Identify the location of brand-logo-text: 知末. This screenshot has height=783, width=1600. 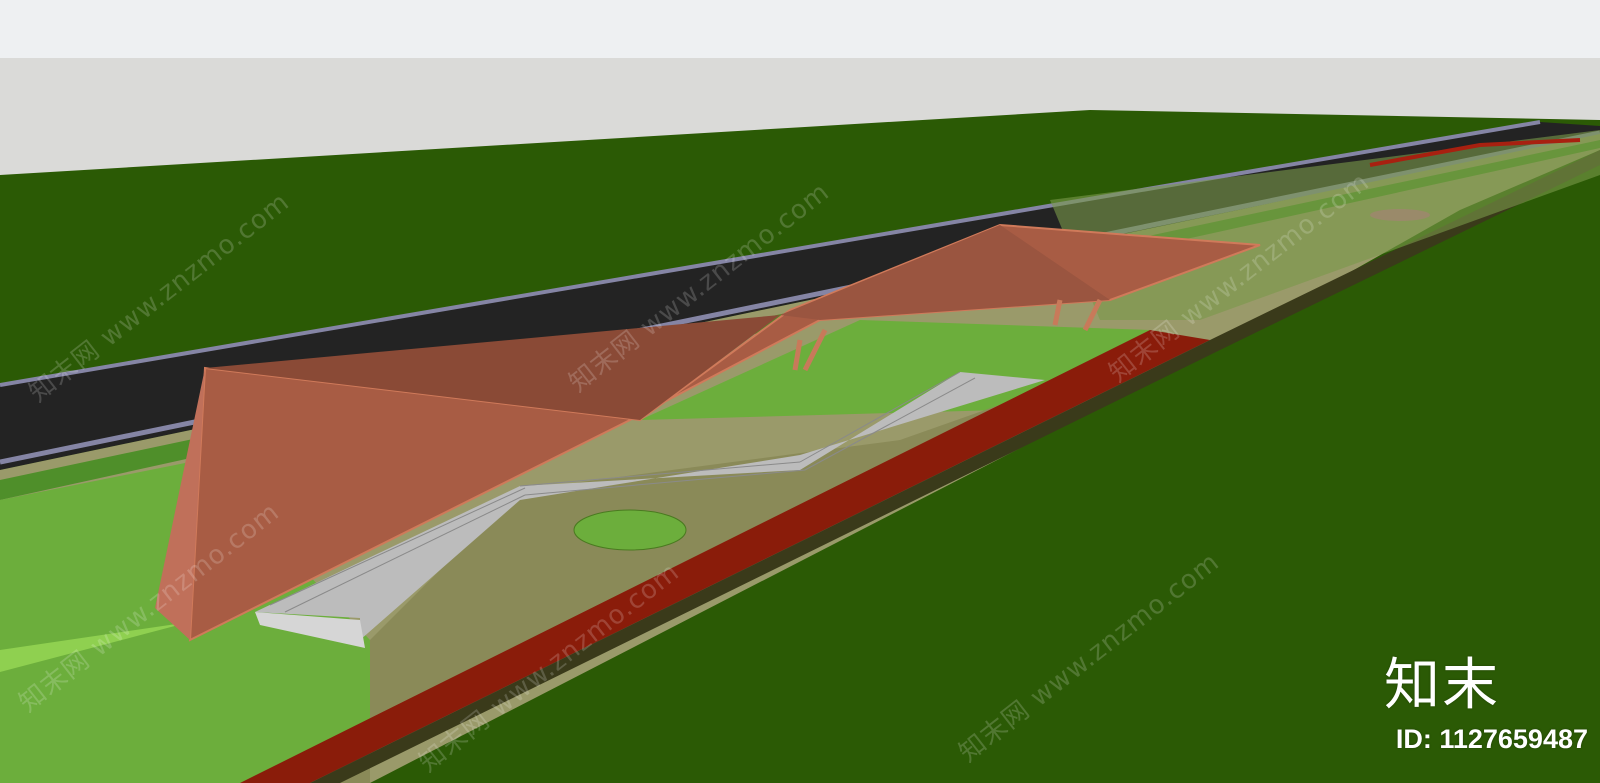
(1442, 685).